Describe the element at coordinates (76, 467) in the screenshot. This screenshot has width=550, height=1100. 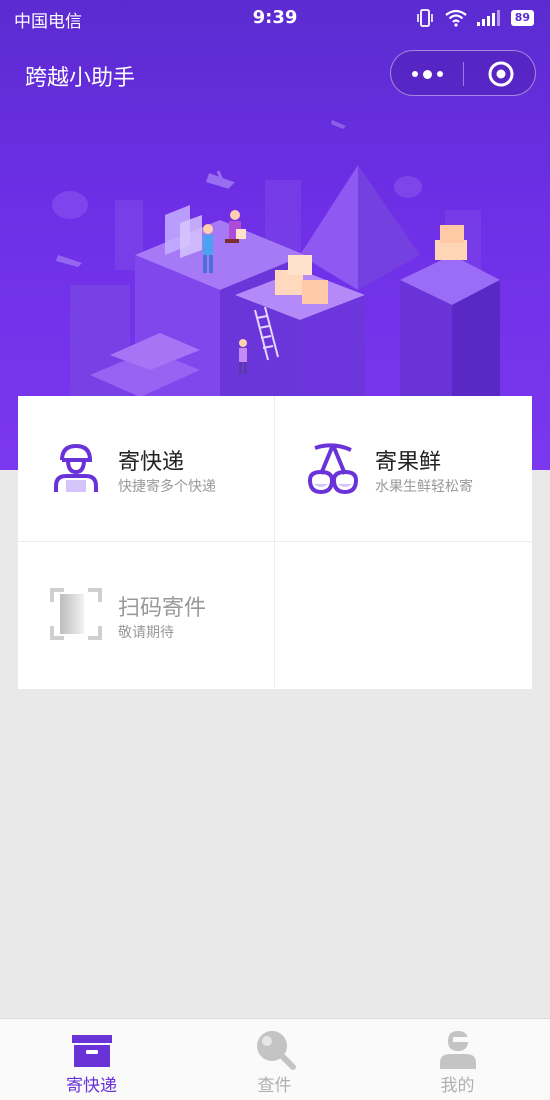
I see `courier-person-icon` at that location.